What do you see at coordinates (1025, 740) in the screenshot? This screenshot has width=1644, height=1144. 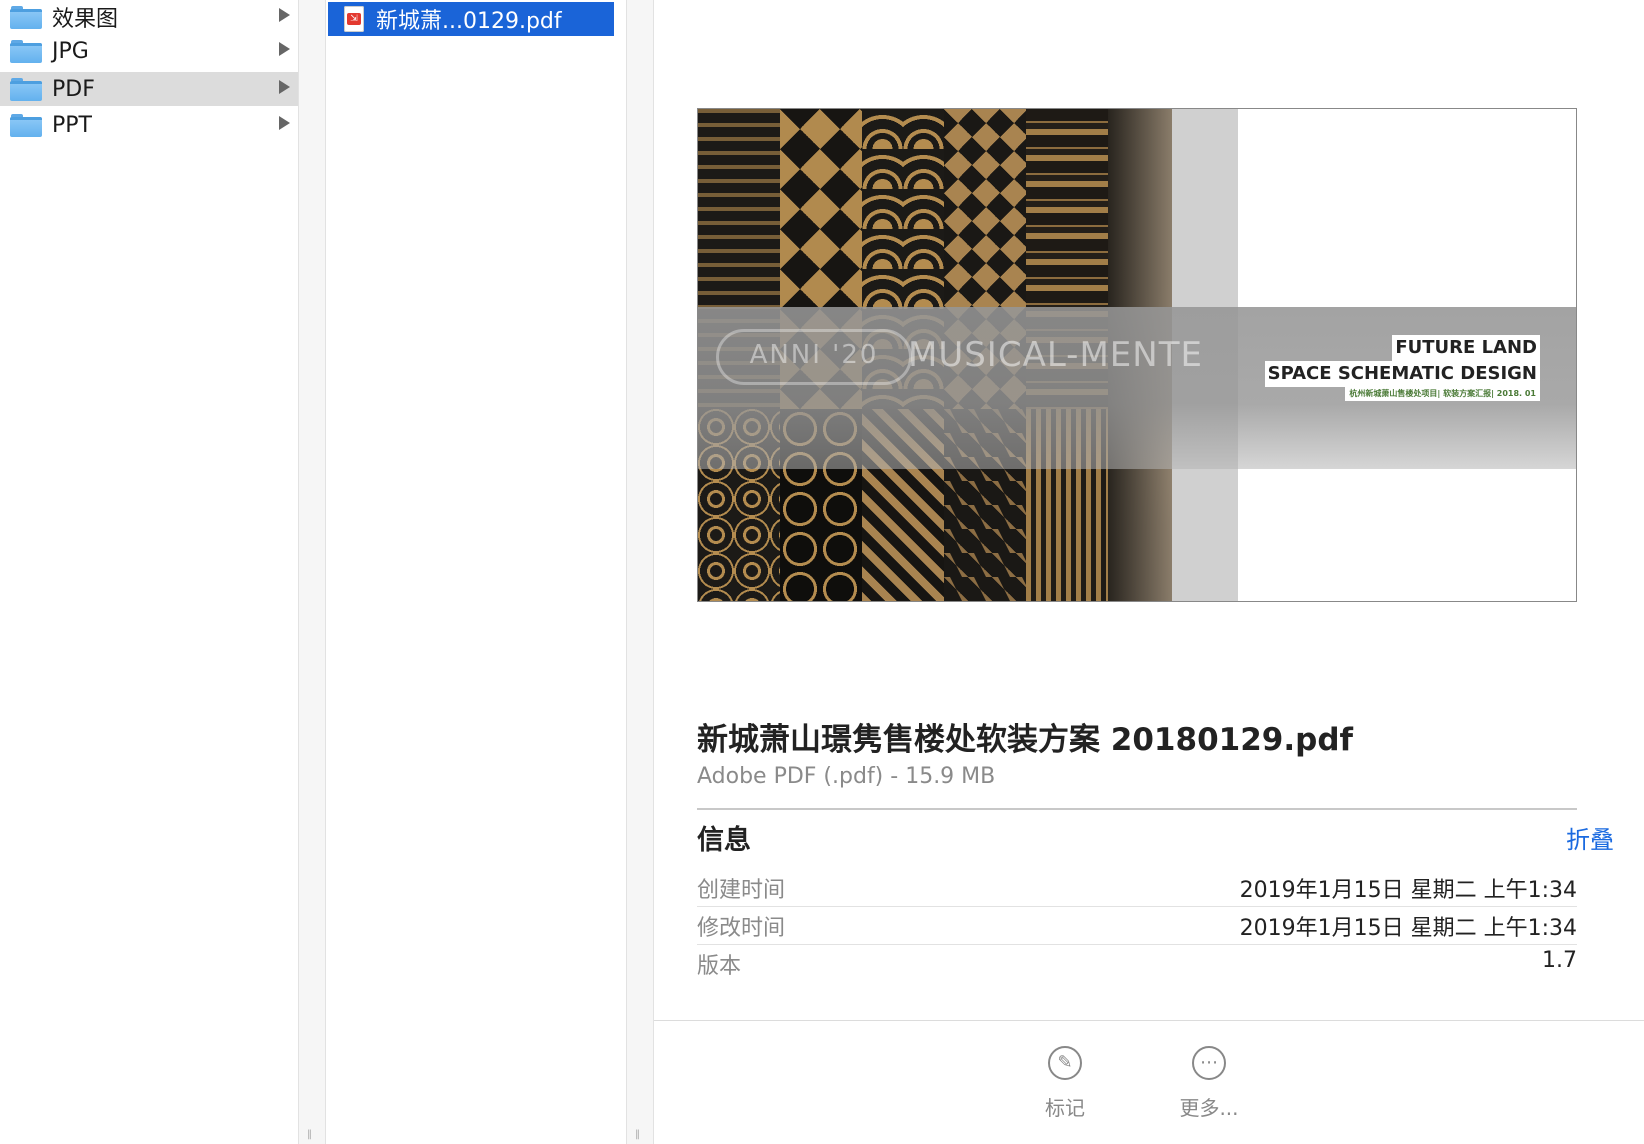 I see `file-title: 新城萧山璟隽售楼处软装方案 20180129.pdf` at bounding box center [1025, 740].